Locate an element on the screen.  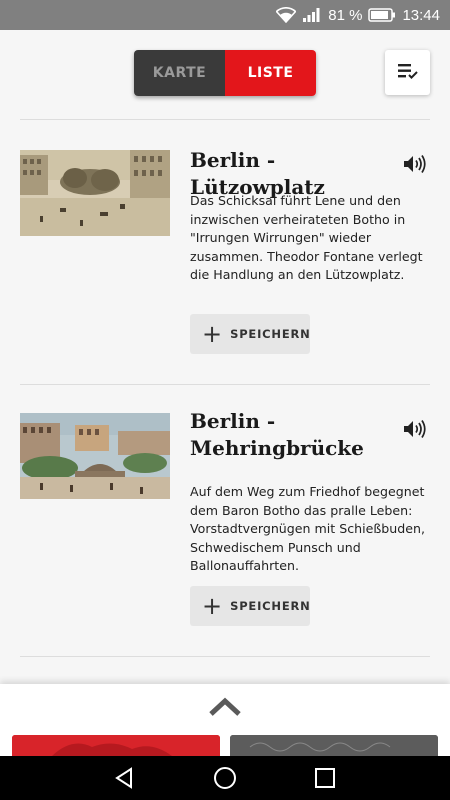
tab-karte-label: KARTE is located at coordinates (179, 73).